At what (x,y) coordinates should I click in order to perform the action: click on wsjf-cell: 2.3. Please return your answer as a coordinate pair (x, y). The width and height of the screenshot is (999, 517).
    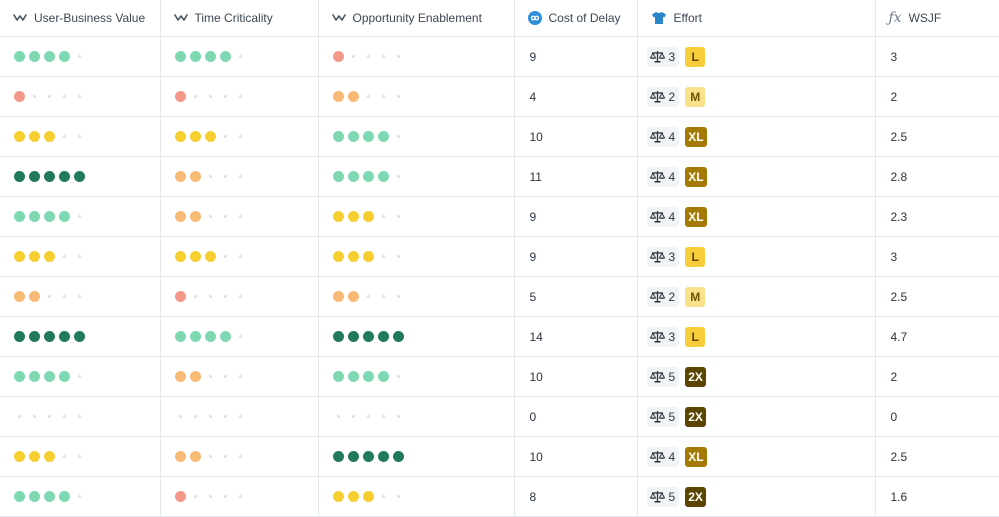
    Looking at the image, I should click on (937, 216).